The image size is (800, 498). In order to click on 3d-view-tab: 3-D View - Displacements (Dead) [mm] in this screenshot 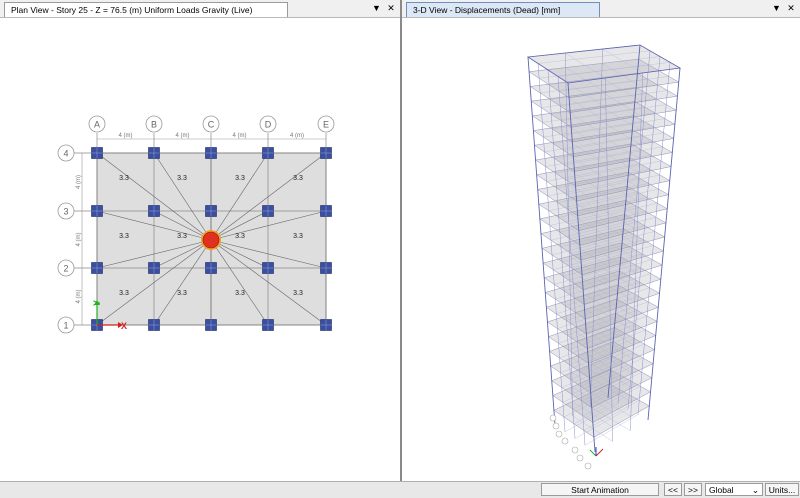, I will do `click(503, 9)`.